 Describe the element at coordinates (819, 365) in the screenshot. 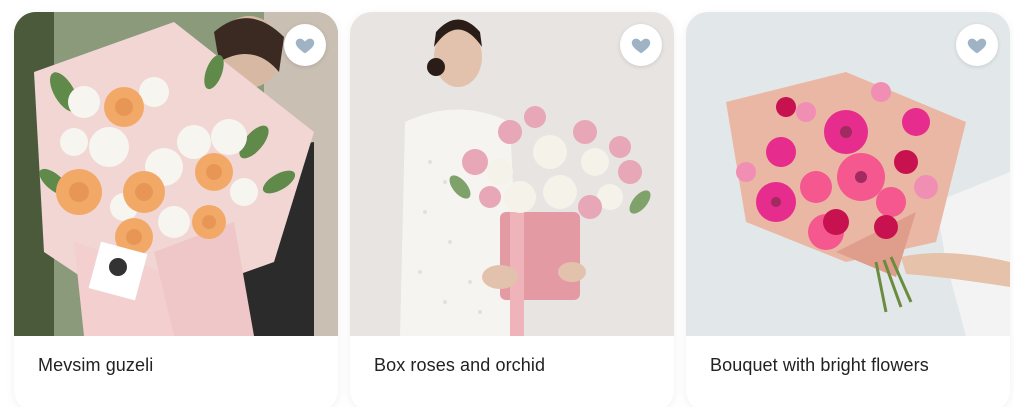

I see `product-title: Bouquet with bright flowers` at that location.